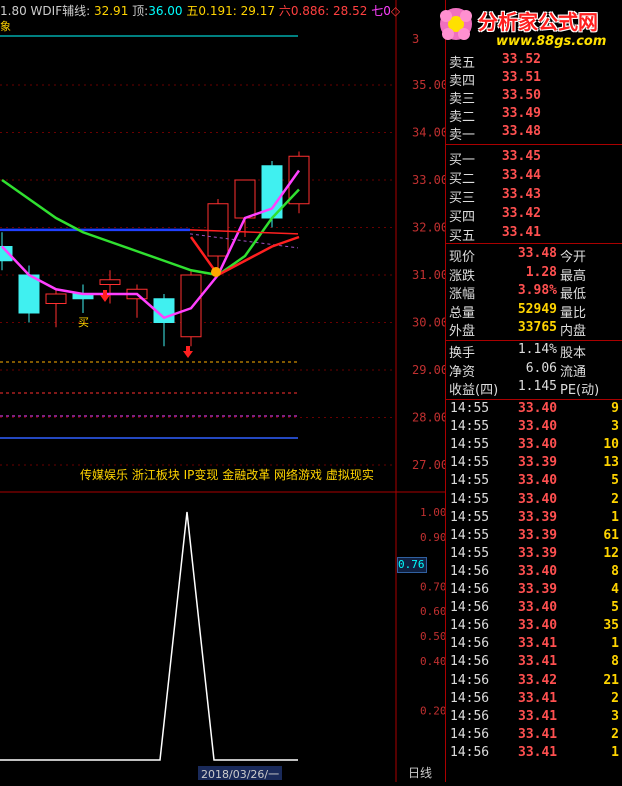  Describe the element at coordinates (428, 228) in the screenshot. I see `price-tick: 32.00` at that location.